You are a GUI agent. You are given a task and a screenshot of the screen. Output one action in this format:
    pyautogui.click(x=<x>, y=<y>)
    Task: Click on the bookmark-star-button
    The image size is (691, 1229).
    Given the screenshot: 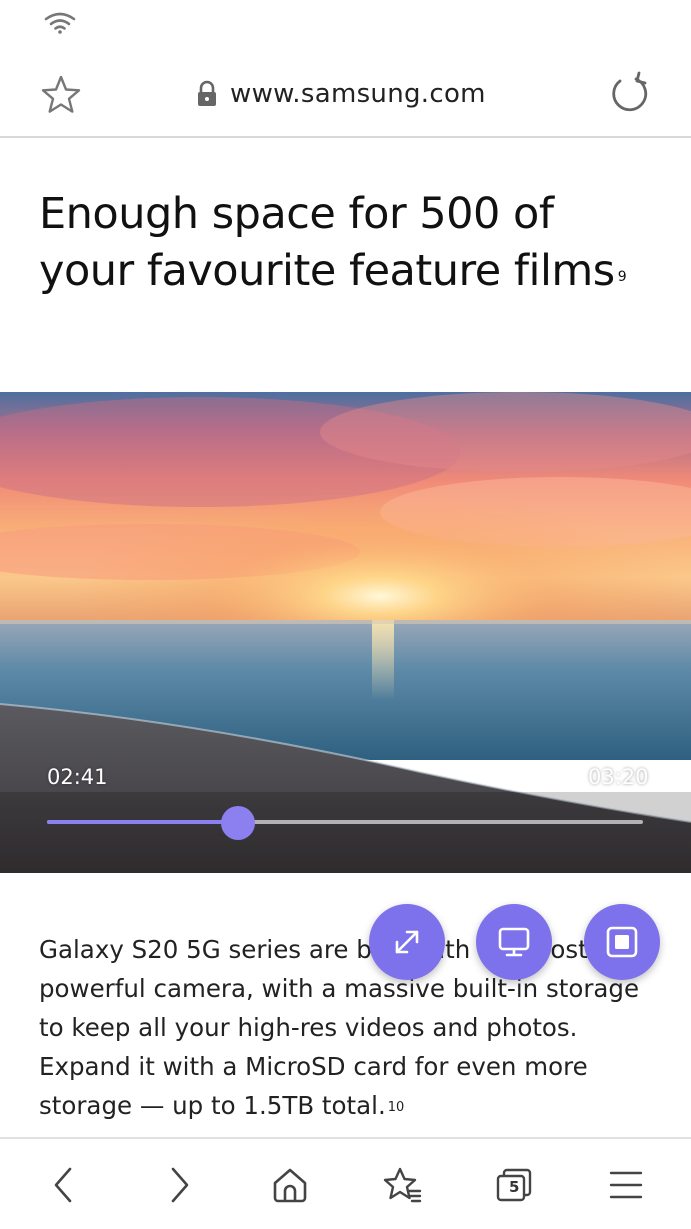 What is the action you would take?
    pyautogui.click(x=61, y=95)
    